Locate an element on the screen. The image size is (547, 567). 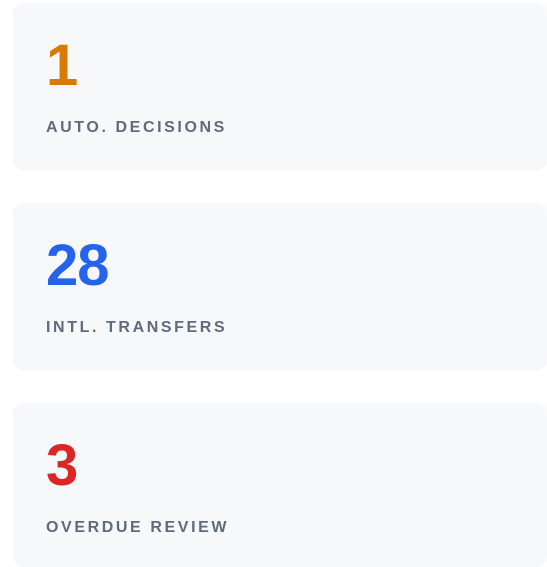
stat-label: OVERDUE REVIEW is located at coordinates (138, 527).